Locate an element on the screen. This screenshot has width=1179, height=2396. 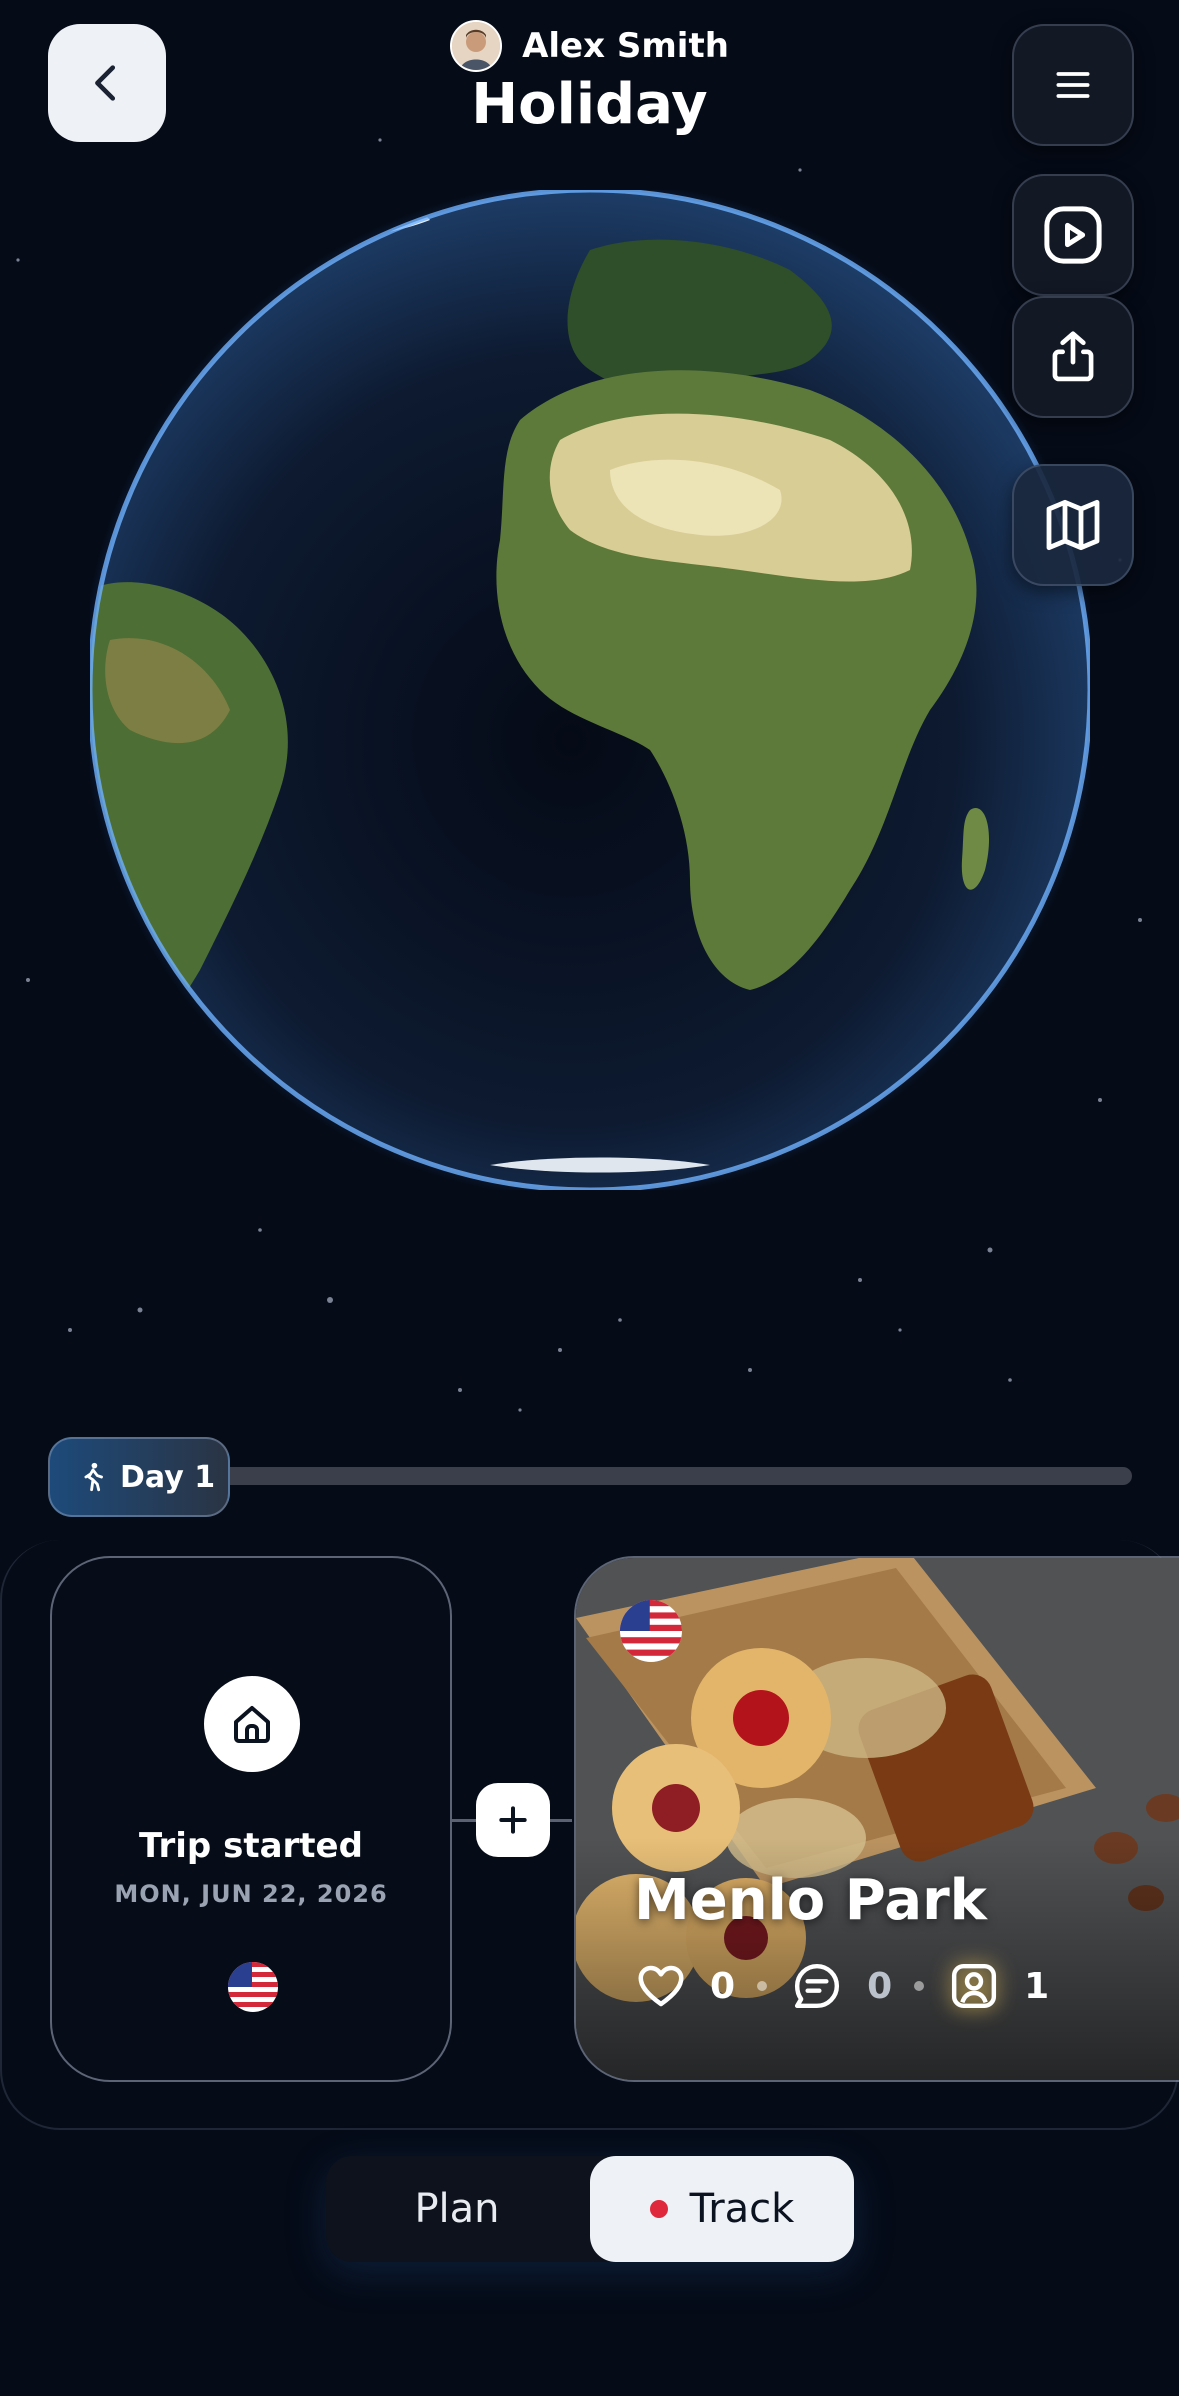
tab-plan-label: Plan is located at coordinates (457, 2209).